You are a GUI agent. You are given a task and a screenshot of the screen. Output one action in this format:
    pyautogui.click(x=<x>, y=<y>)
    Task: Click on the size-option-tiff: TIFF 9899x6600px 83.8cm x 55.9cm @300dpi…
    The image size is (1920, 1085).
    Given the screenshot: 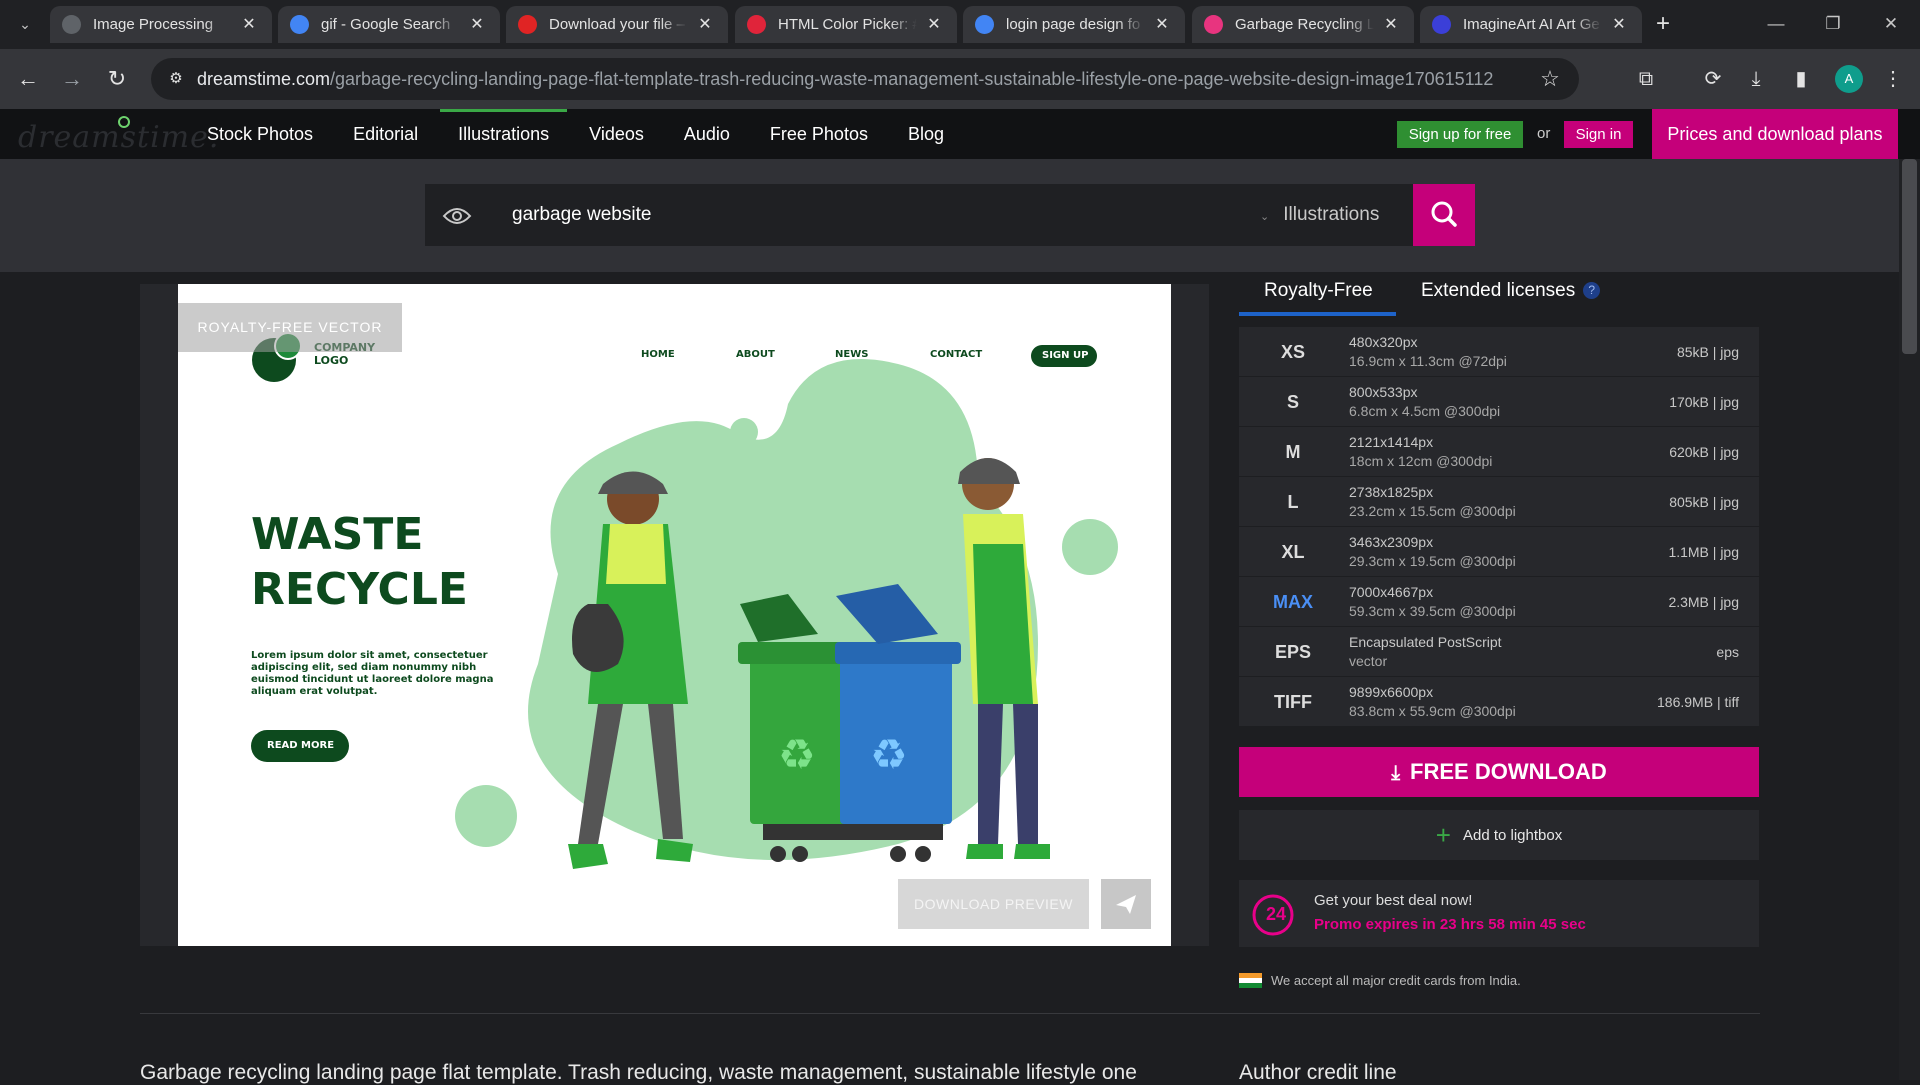 What is the action you would take?
    pyautogui.click(x=1499, y=702)
    